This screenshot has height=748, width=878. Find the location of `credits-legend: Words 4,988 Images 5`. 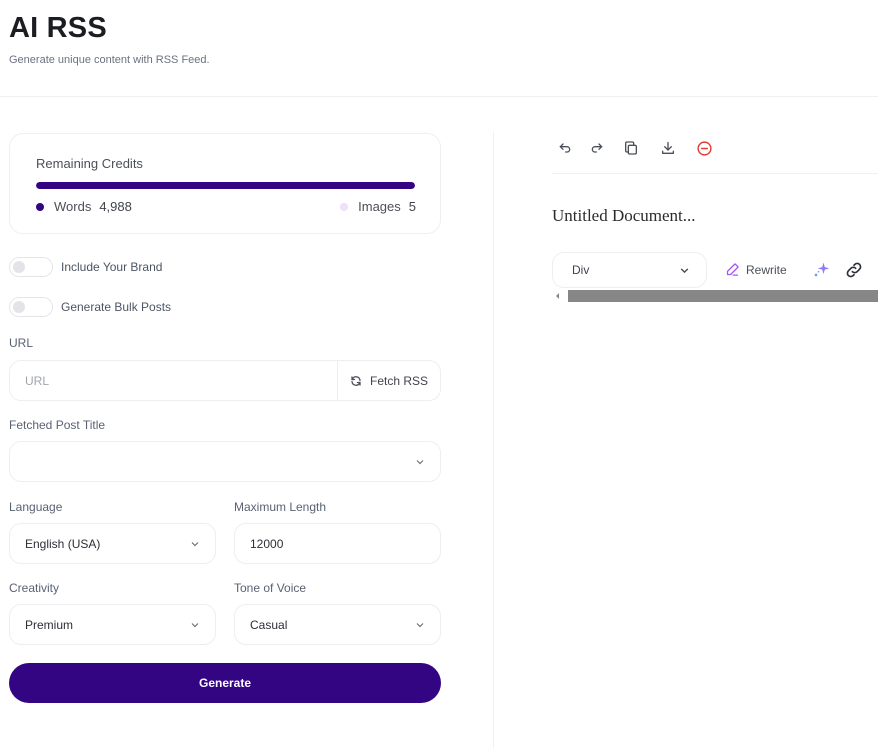

credits-legend: Words 4,988 Images 5 is located at coordinates (226, 208).